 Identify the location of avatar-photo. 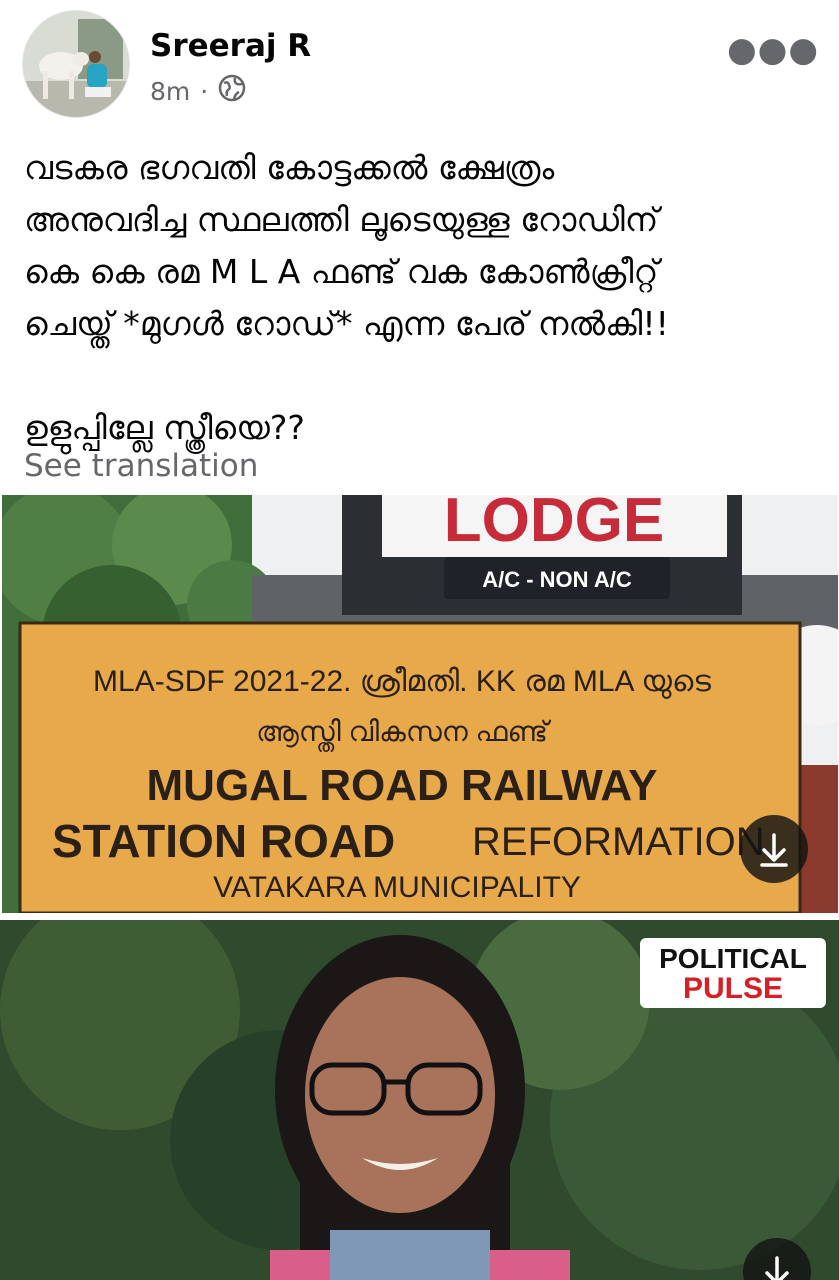
(76, 64).